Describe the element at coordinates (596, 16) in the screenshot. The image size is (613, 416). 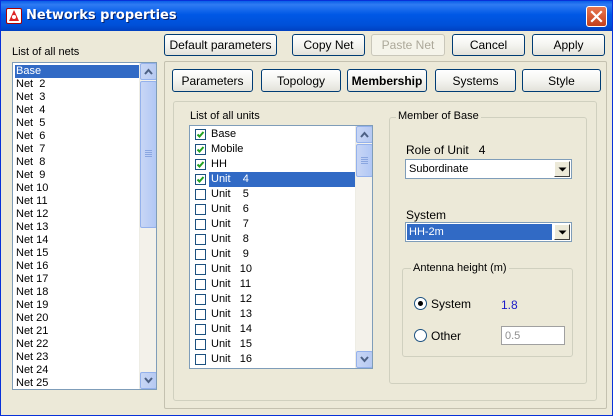
I see `close-button` at that location.